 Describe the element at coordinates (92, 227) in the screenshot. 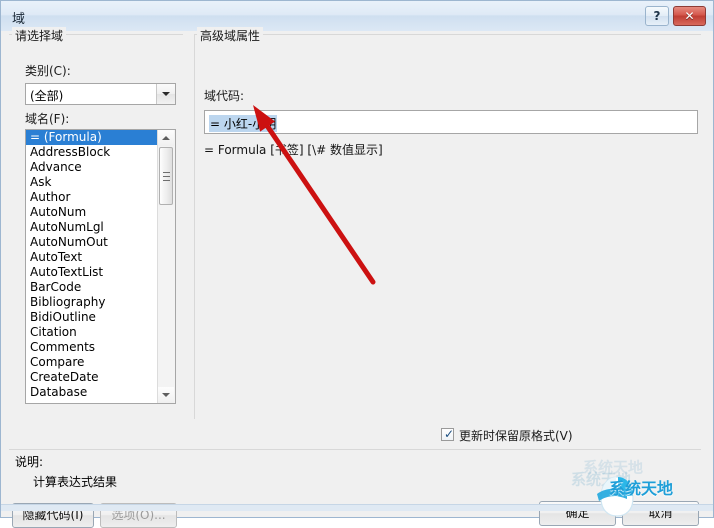

I see `list-item: AutoNumLgl` at that location.